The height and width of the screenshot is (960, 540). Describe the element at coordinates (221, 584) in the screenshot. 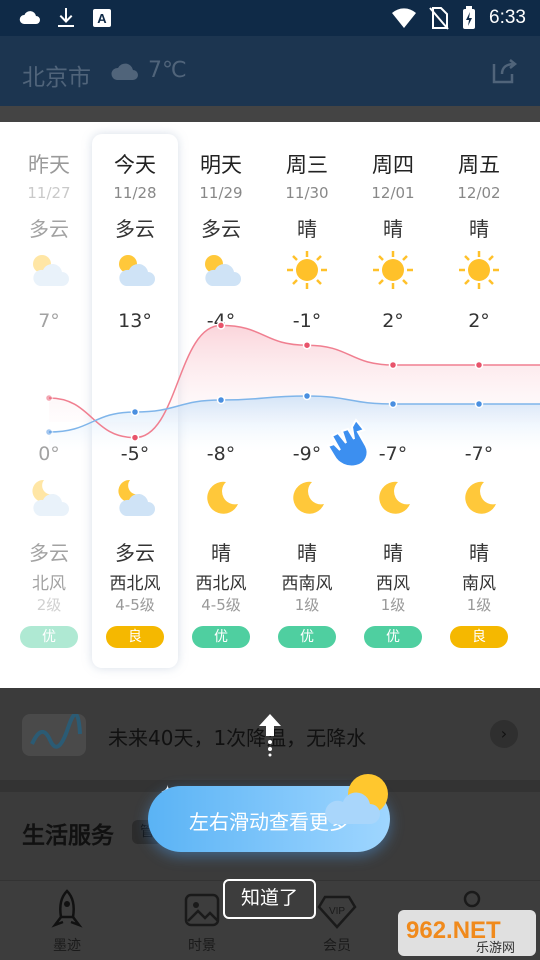

I see `wind-direction: 西北风` at that location.